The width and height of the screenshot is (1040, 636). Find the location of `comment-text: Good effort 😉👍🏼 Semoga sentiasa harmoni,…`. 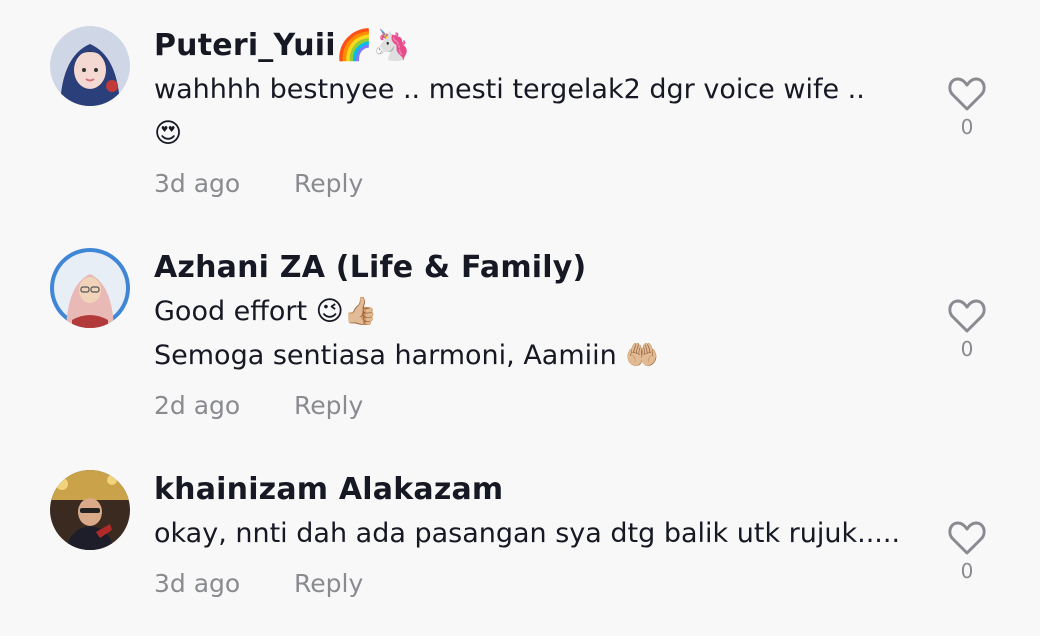

comment-text: Good effort 😉👍🏼 Semoga sentiasa harmoni,… is located at coordinates (406, 333).